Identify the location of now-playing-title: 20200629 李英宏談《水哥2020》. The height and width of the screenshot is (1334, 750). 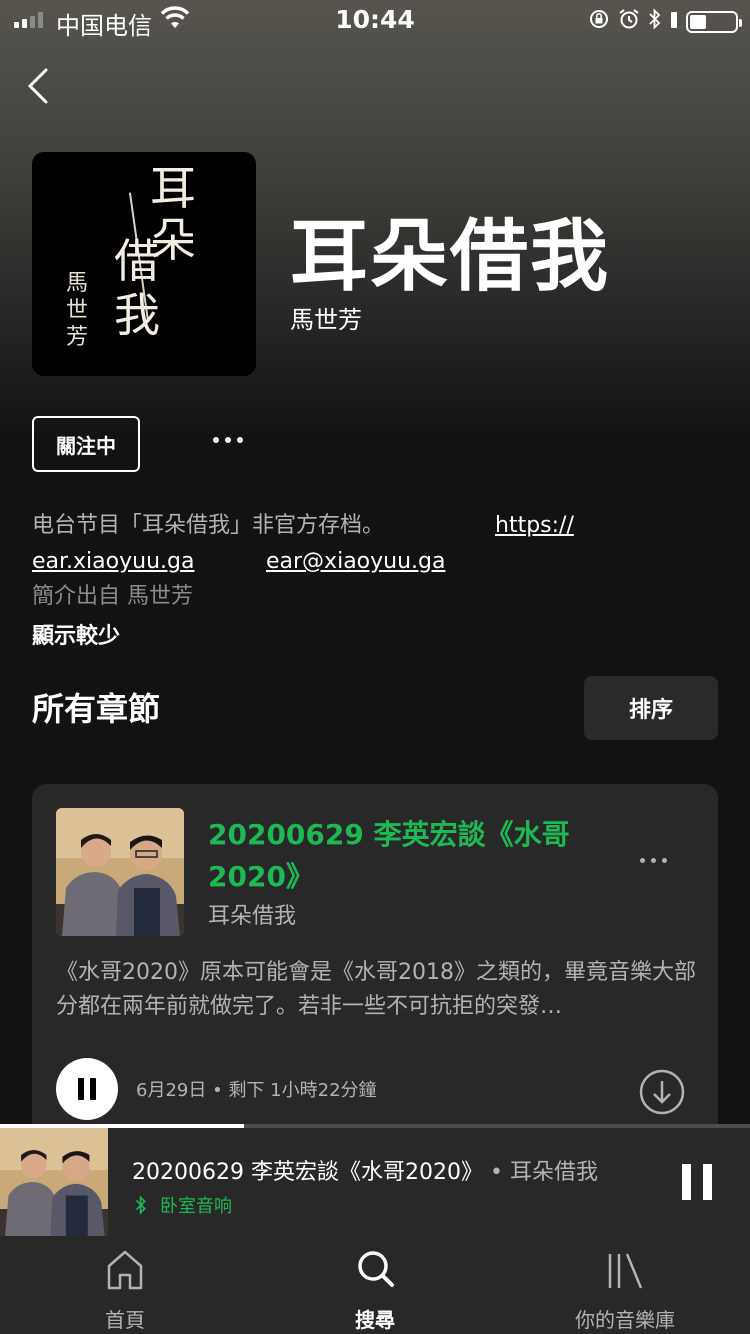
(307, 1172).